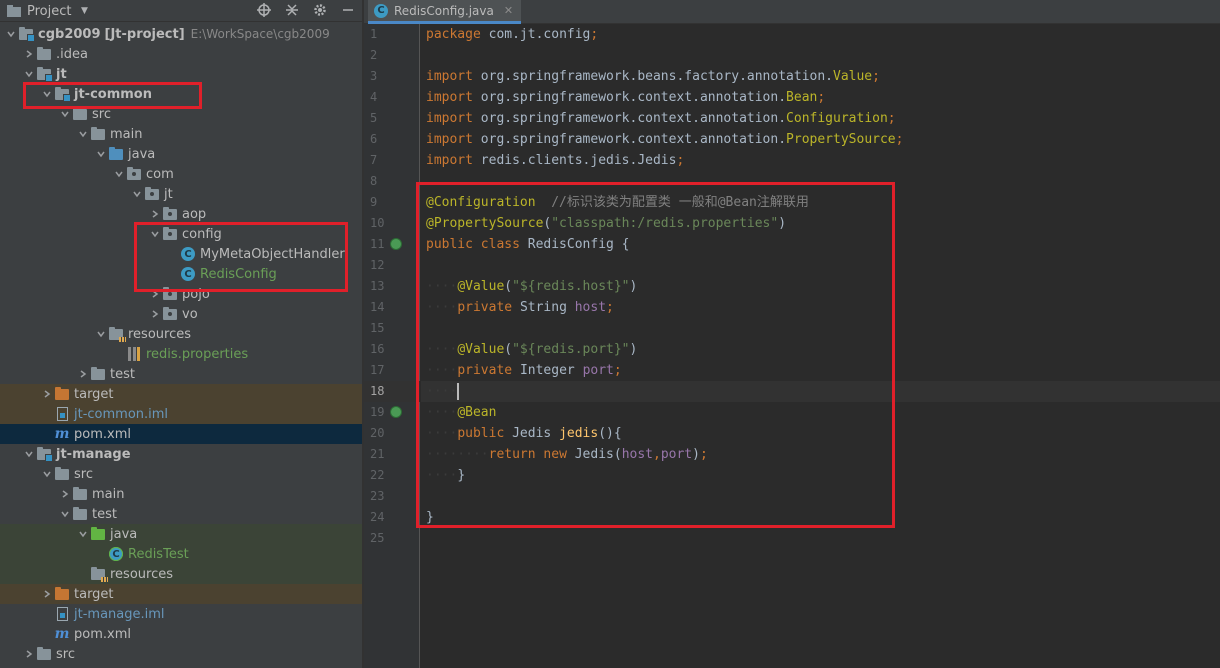 Image resolution: width=1220 pixels, height=668 pixels. I want to click on line-number: 21, so click(392, 454).